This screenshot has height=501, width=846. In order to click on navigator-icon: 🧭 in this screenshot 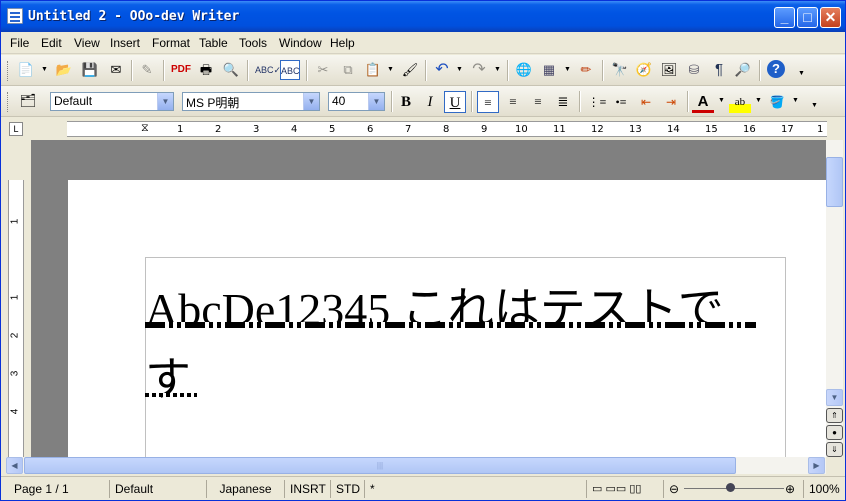, I will do `click(644, 70)`.